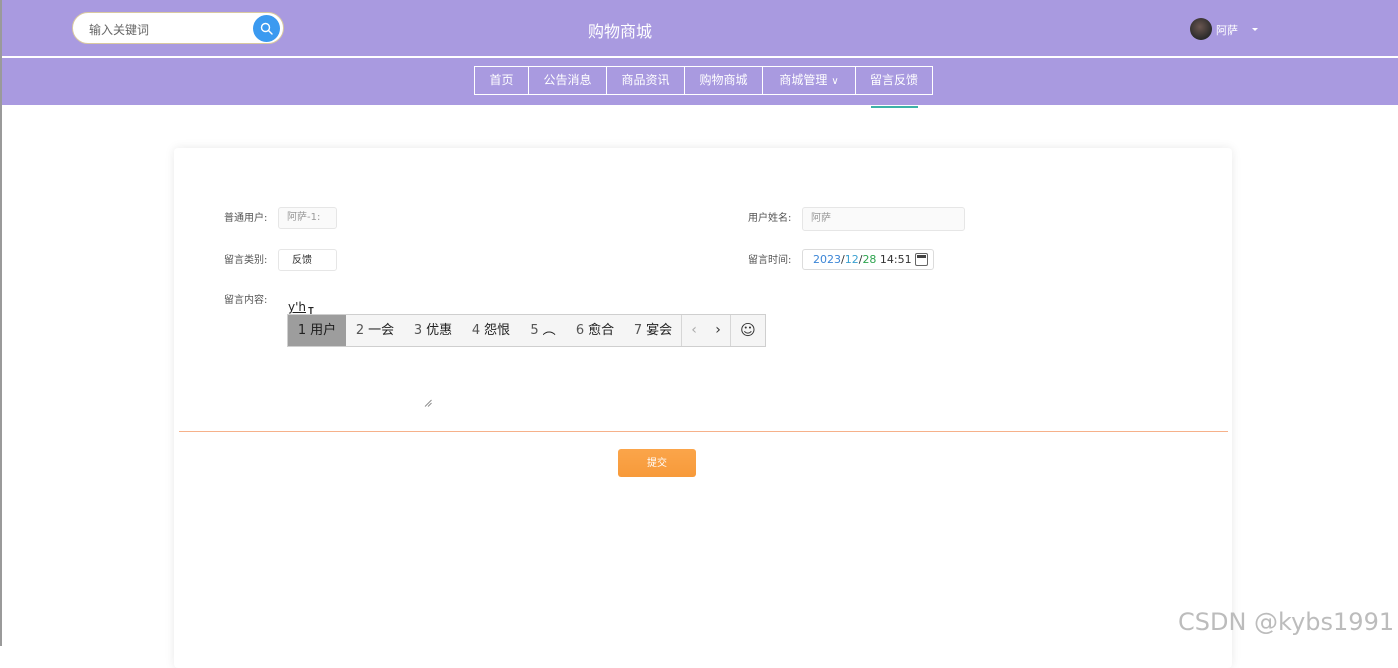  I want to click on ime-candidate: 1 用户, so click(317, 330).